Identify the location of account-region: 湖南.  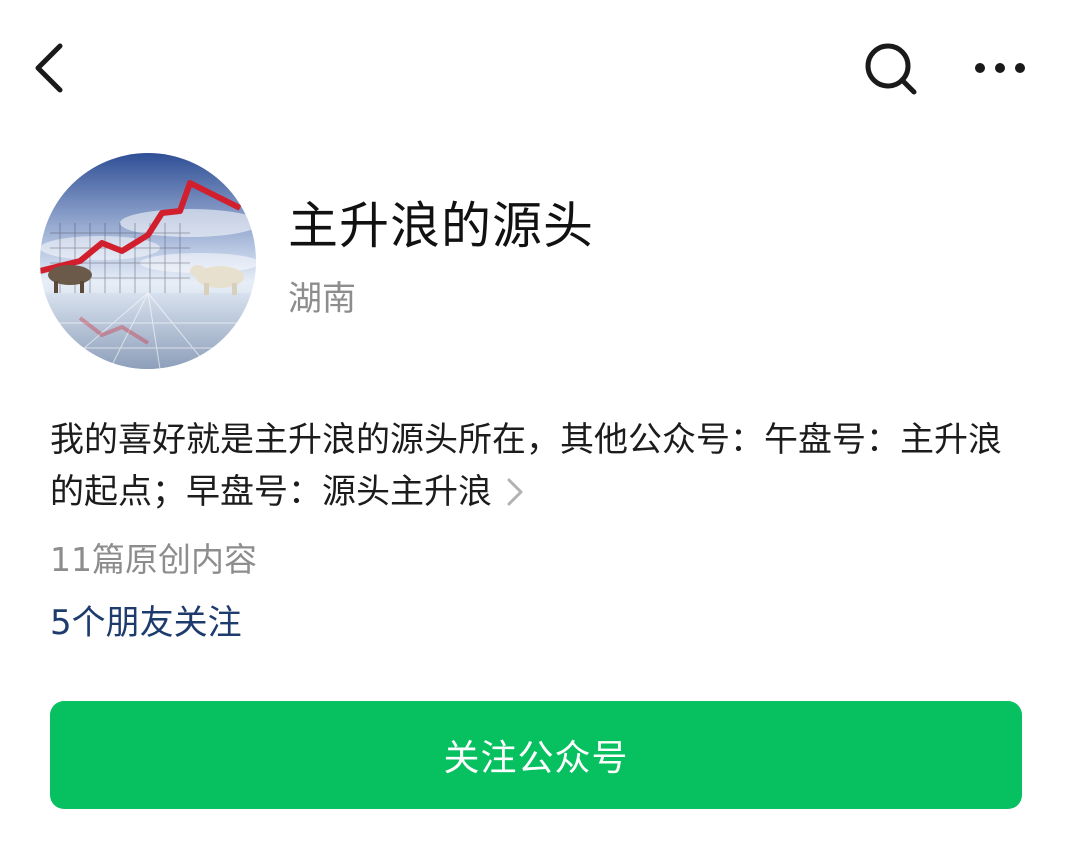
(322, 299).